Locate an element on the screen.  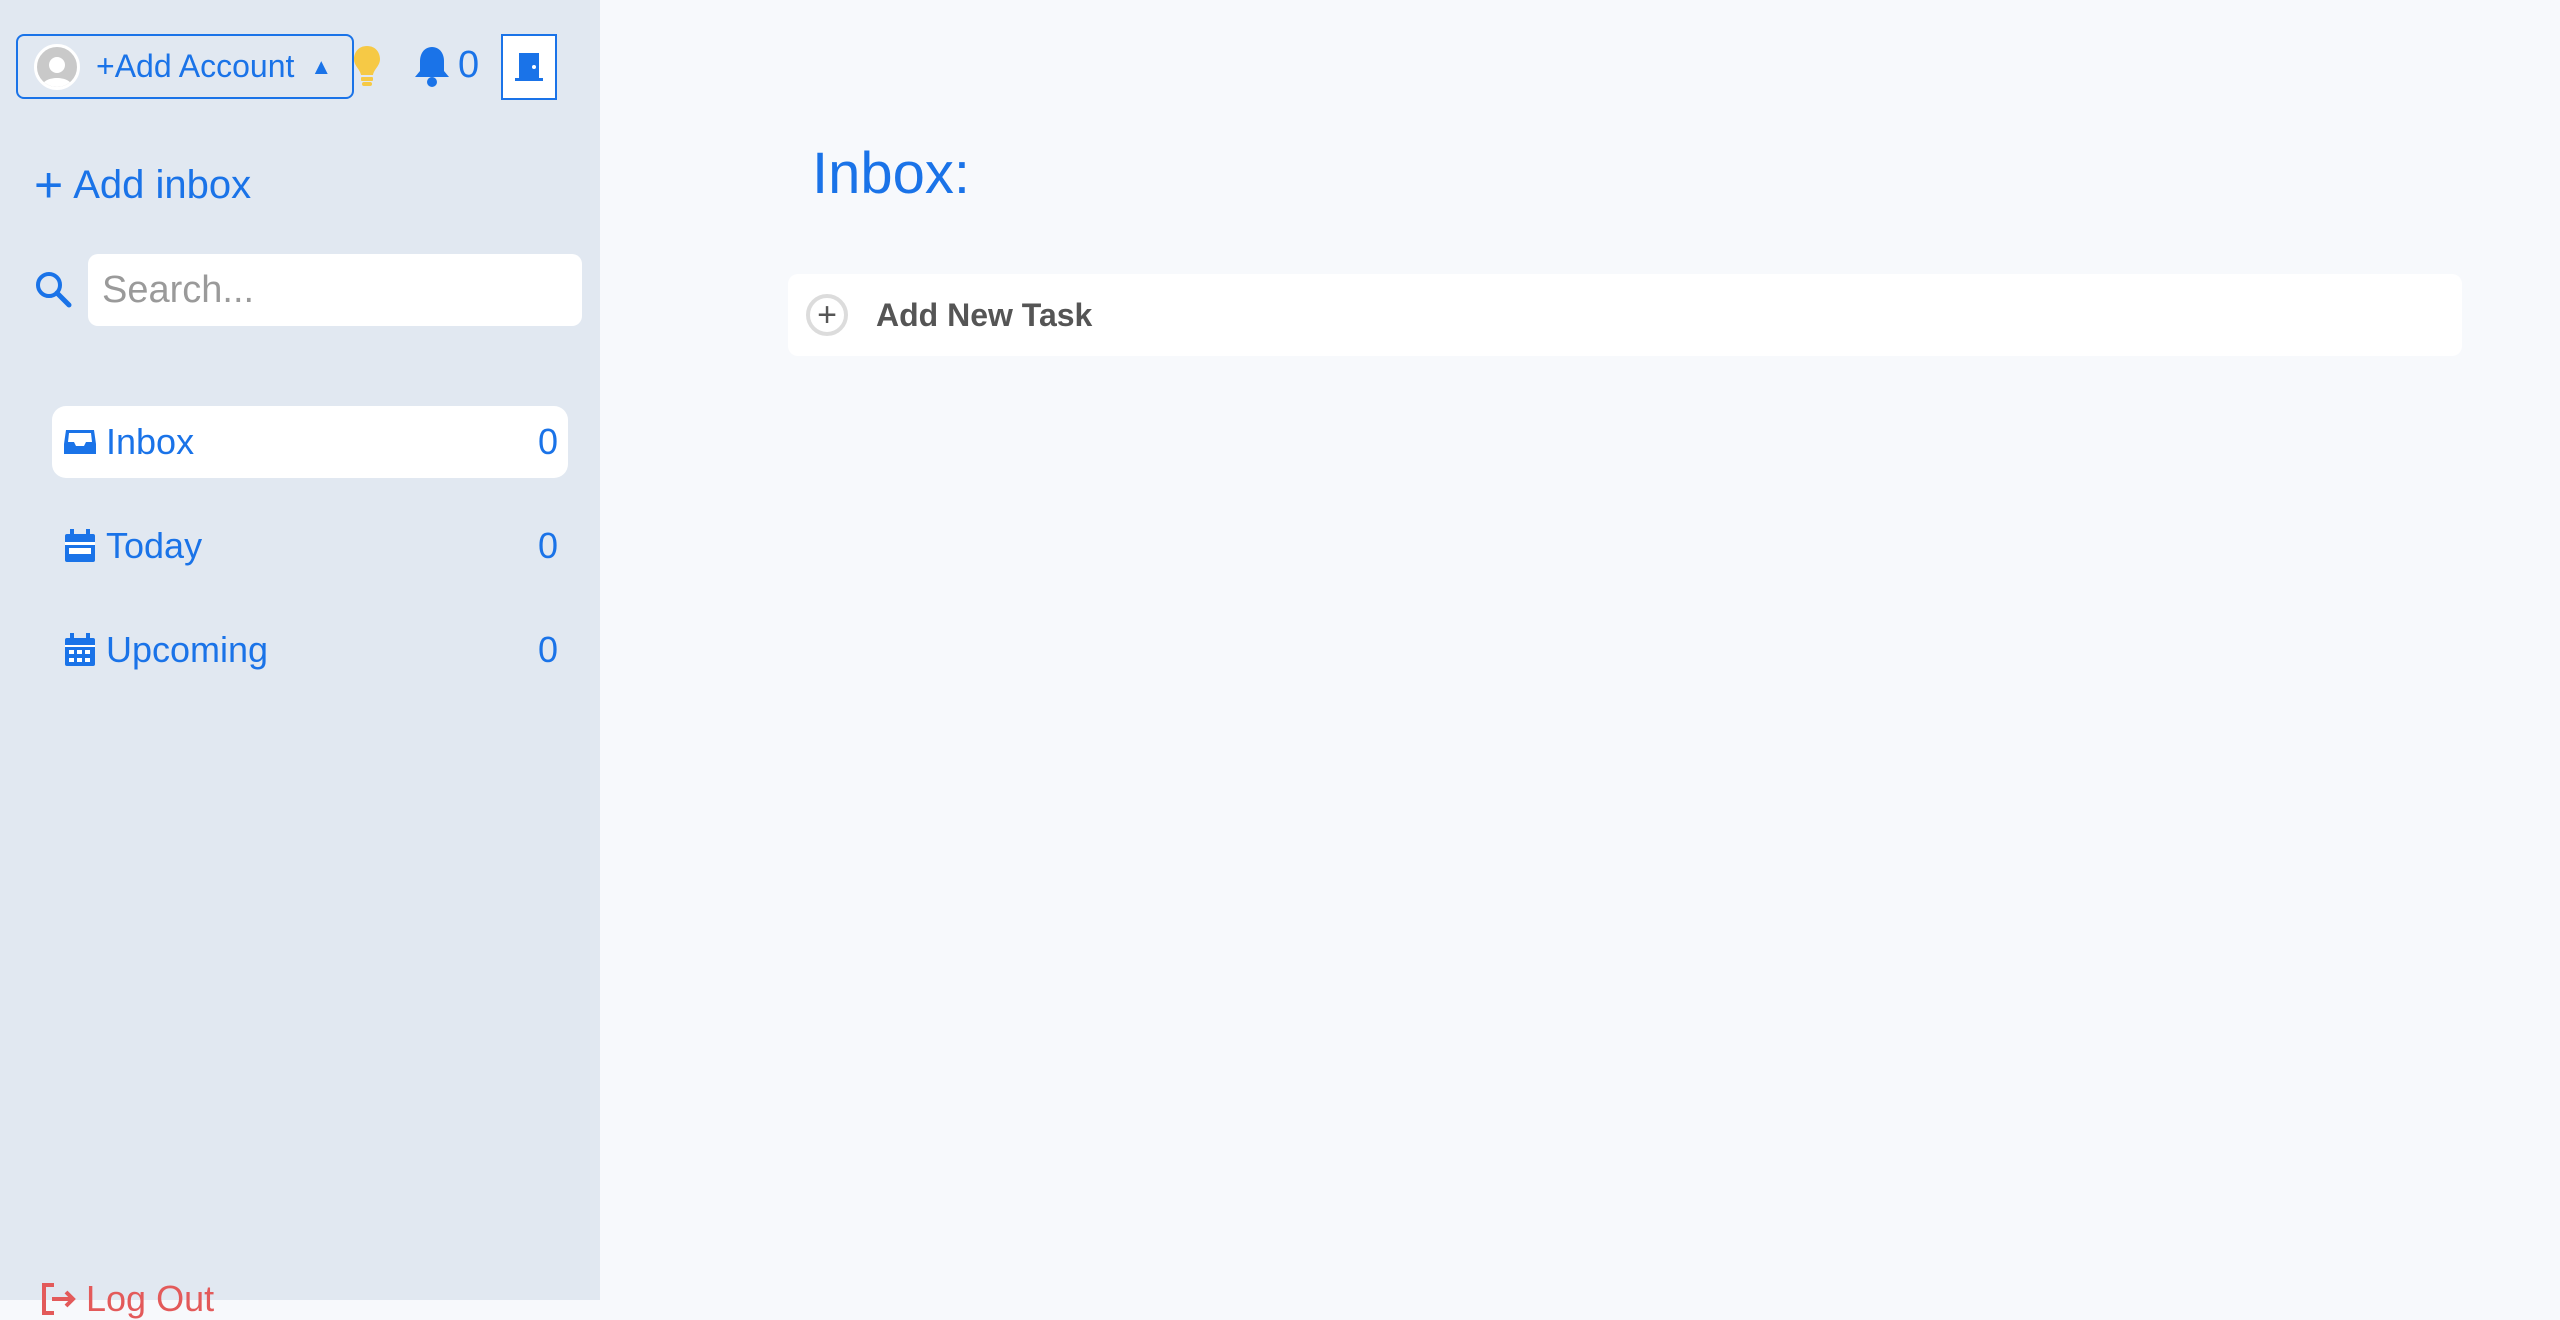
add-new-task-label: Add New Task is located at coordinates (984, 314).